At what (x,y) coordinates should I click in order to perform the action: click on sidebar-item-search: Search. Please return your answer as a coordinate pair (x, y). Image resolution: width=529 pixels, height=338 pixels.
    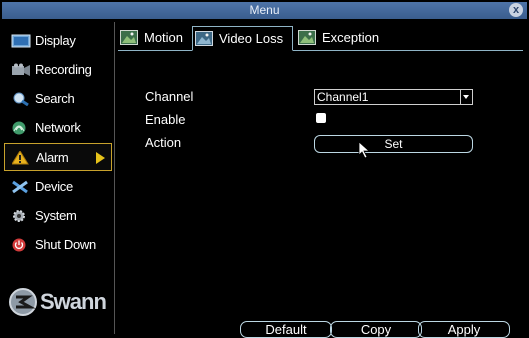
    Looking at the image, I should click on (58, 99).